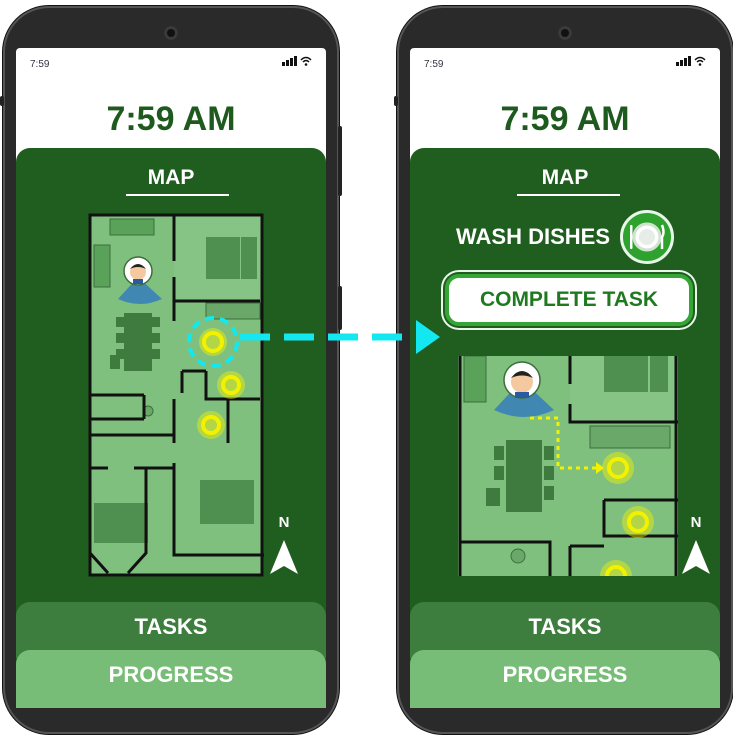  Describe the element at coordinates (569, 300) in the screenshot. I see `complete-task-button: COMPLETE TASK` at that location.